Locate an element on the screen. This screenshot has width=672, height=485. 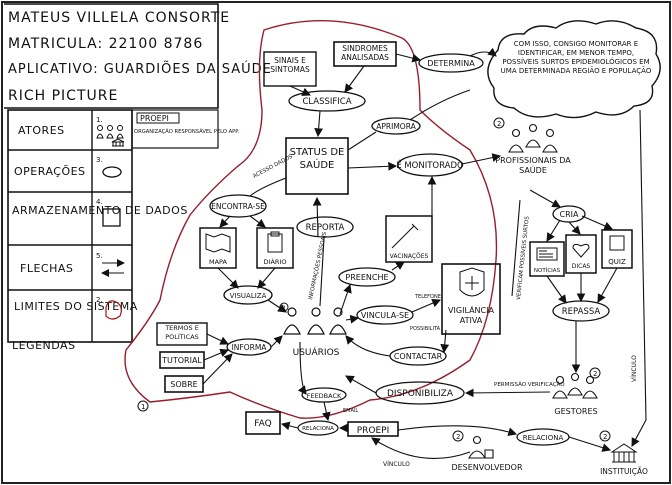
edge-label-email: EMAIL is located at coordinates (350, 411).